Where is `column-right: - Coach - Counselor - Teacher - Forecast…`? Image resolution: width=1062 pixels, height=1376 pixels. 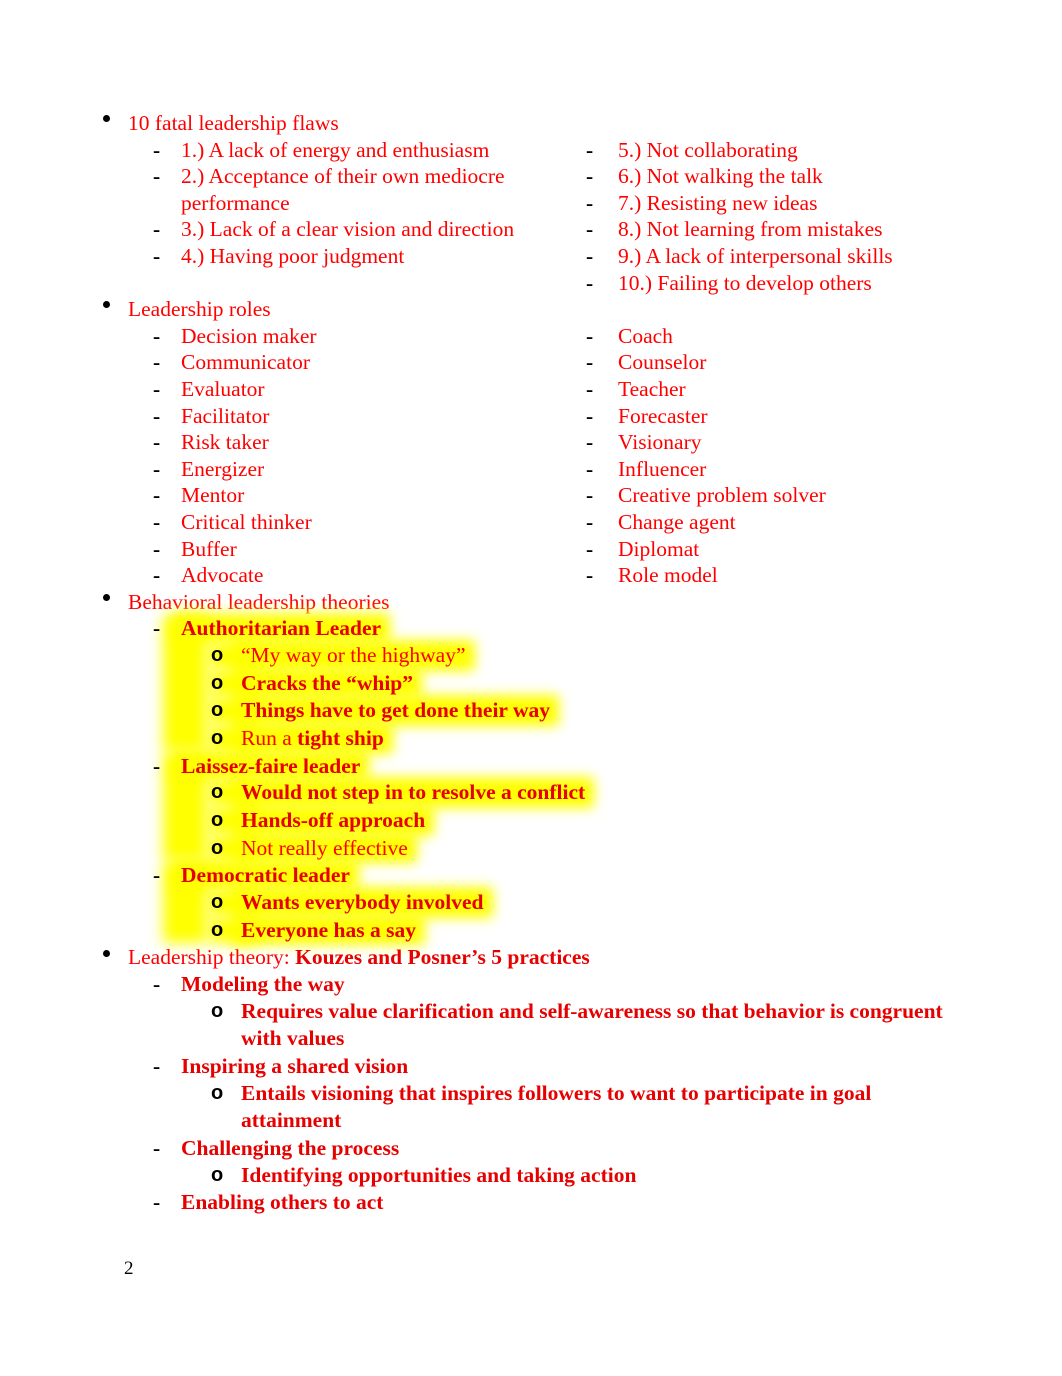
column-right: - Coach - Counselor - Teacher - Forecast… is located at coordinates (773, 456).